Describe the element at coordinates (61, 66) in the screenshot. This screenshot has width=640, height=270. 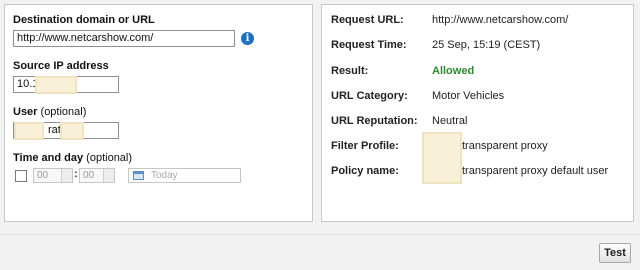
I see `source-ip-label: Source IP address` at that location.